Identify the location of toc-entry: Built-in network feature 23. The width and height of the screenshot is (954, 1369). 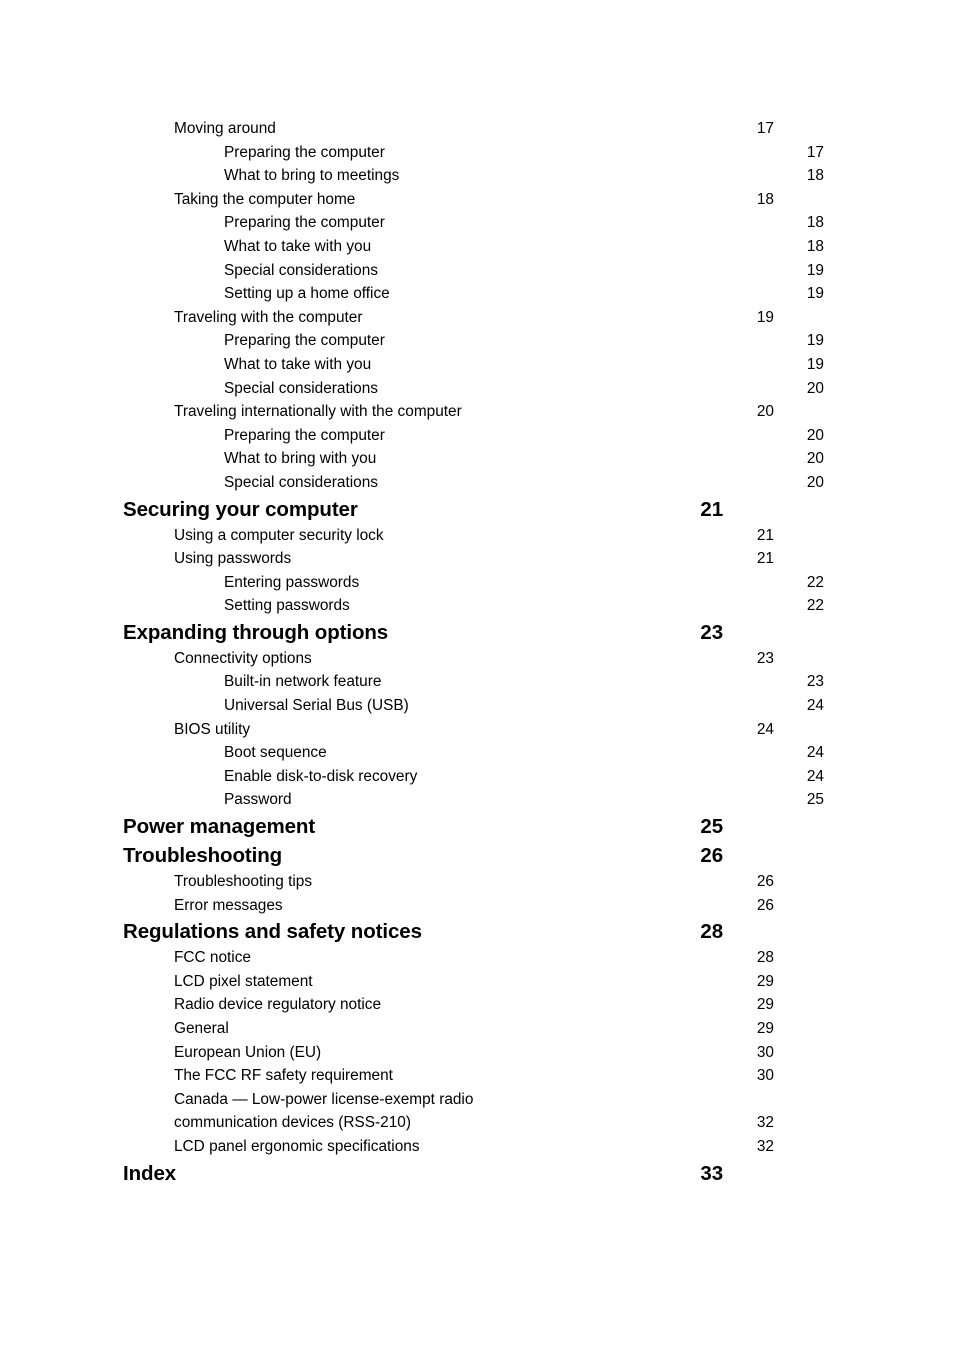
(524, 682).